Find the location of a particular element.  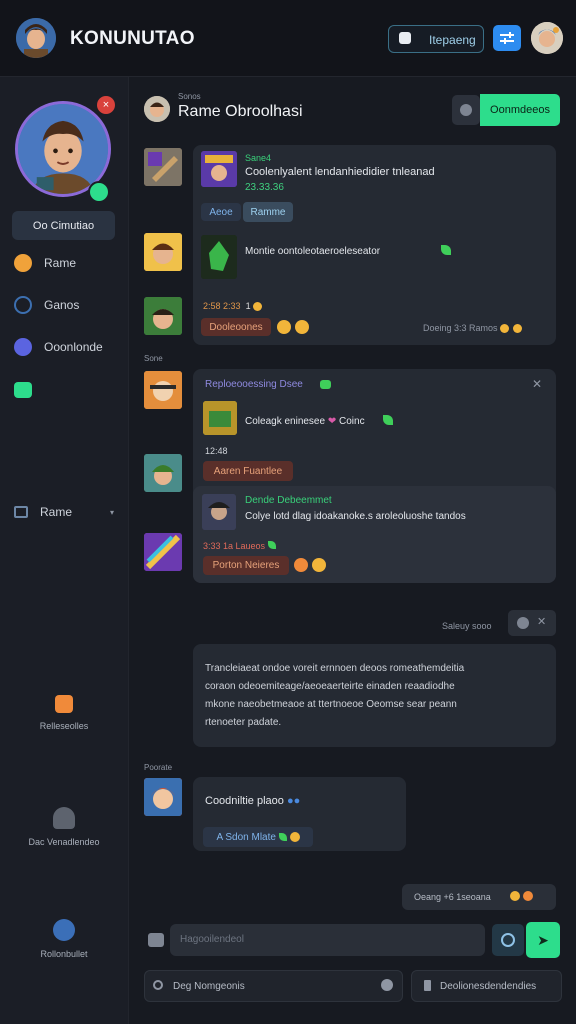

sidebar-section-label: Rame is located at coordinates (56, 512).